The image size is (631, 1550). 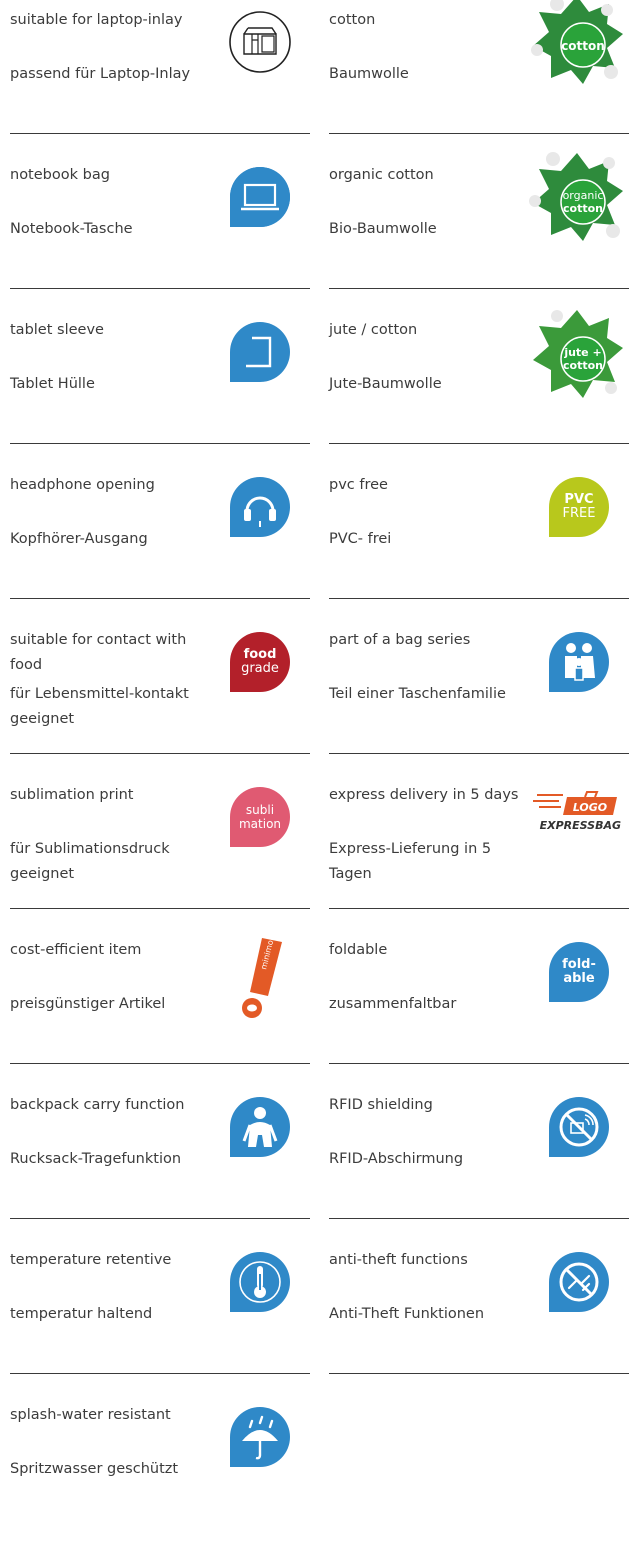 I want to click on feature-label-en: cotton, so click(x=352, y=20).